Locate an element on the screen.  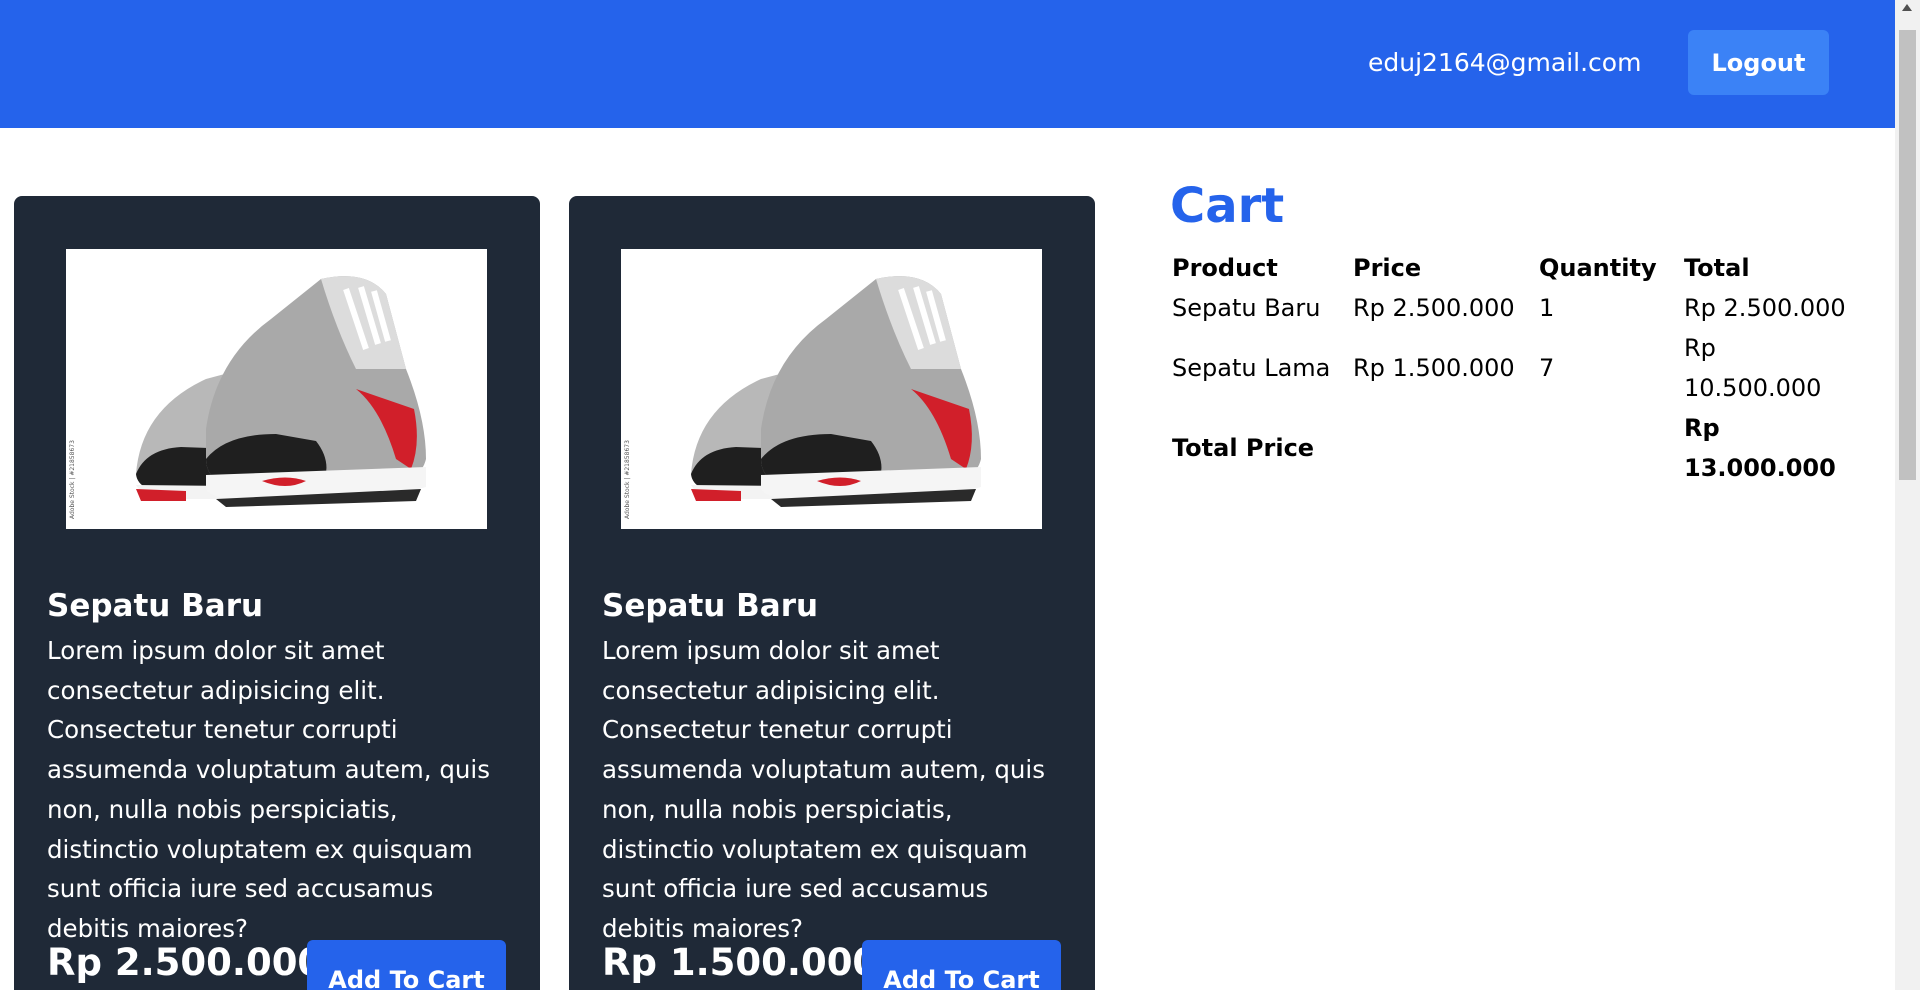
top-navbar: eduj2164@gmail.com Logout is located at coordinates (947, 64).